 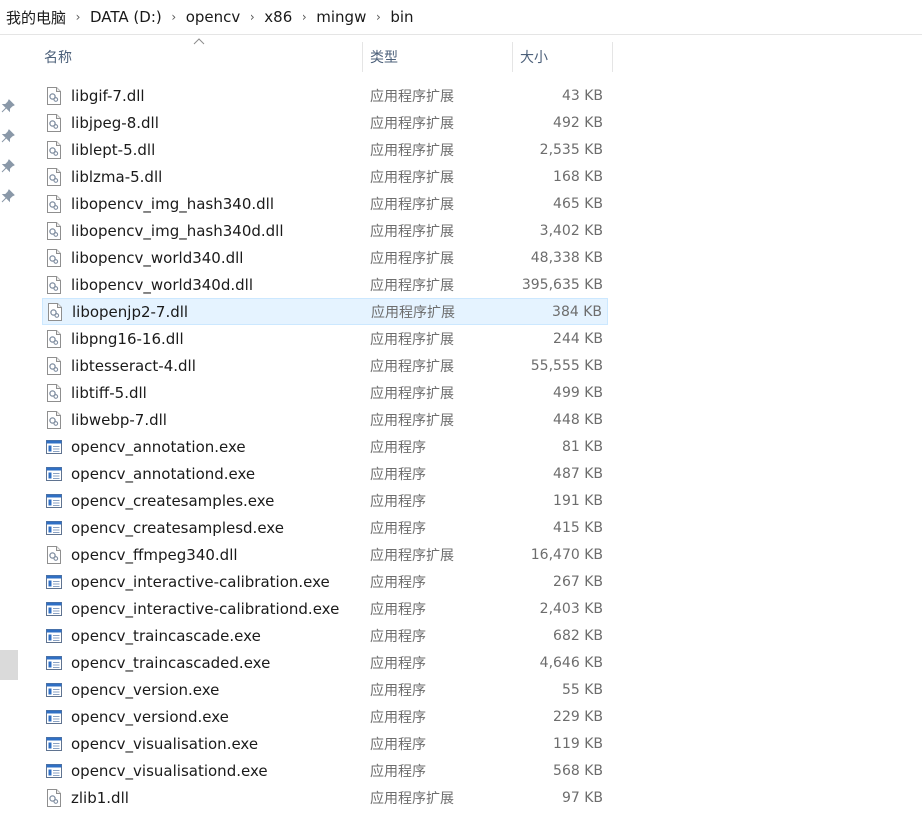 I want to click on file-size: 55 KB, so click(x=582, y=689).